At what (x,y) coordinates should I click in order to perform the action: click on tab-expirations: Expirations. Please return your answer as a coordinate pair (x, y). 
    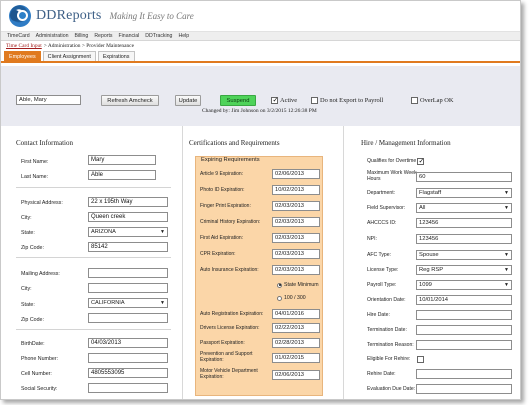
    Looking at the image, I should click on (116, 56).